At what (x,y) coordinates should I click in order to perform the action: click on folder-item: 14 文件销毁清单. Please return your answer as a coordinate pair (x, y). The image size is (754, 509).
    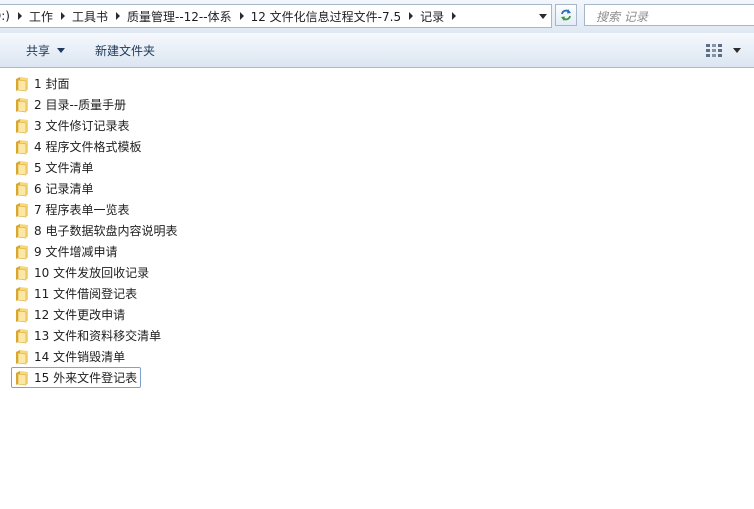
    Looking at the image, I should click on (70, 356).